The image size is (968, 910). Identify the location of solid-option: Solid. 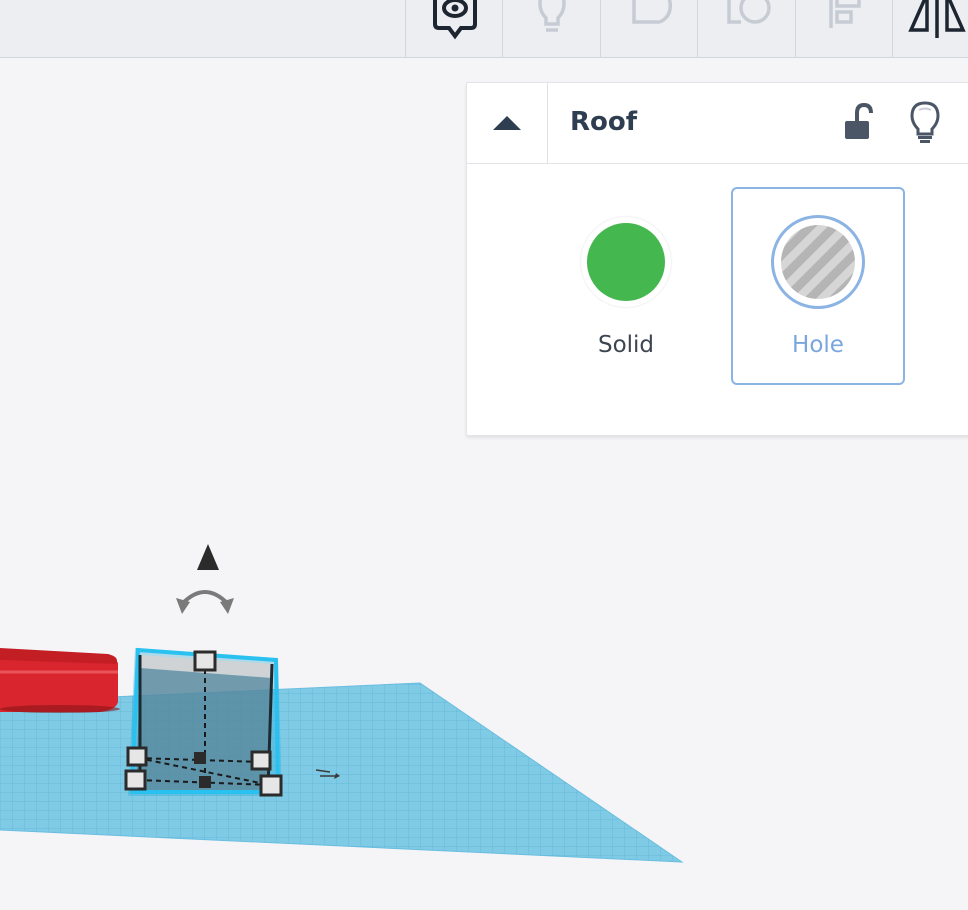
(626, 286).